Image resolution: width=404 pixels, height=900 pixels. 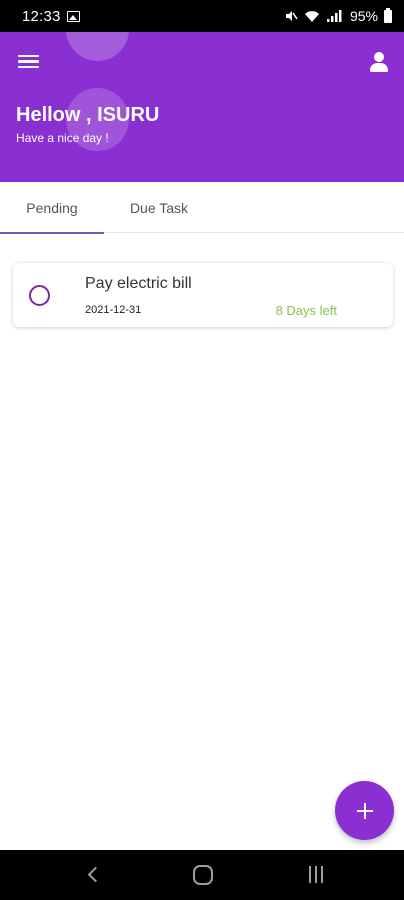 I want to click on status-left: 12:33, so click(x=51, y=16).